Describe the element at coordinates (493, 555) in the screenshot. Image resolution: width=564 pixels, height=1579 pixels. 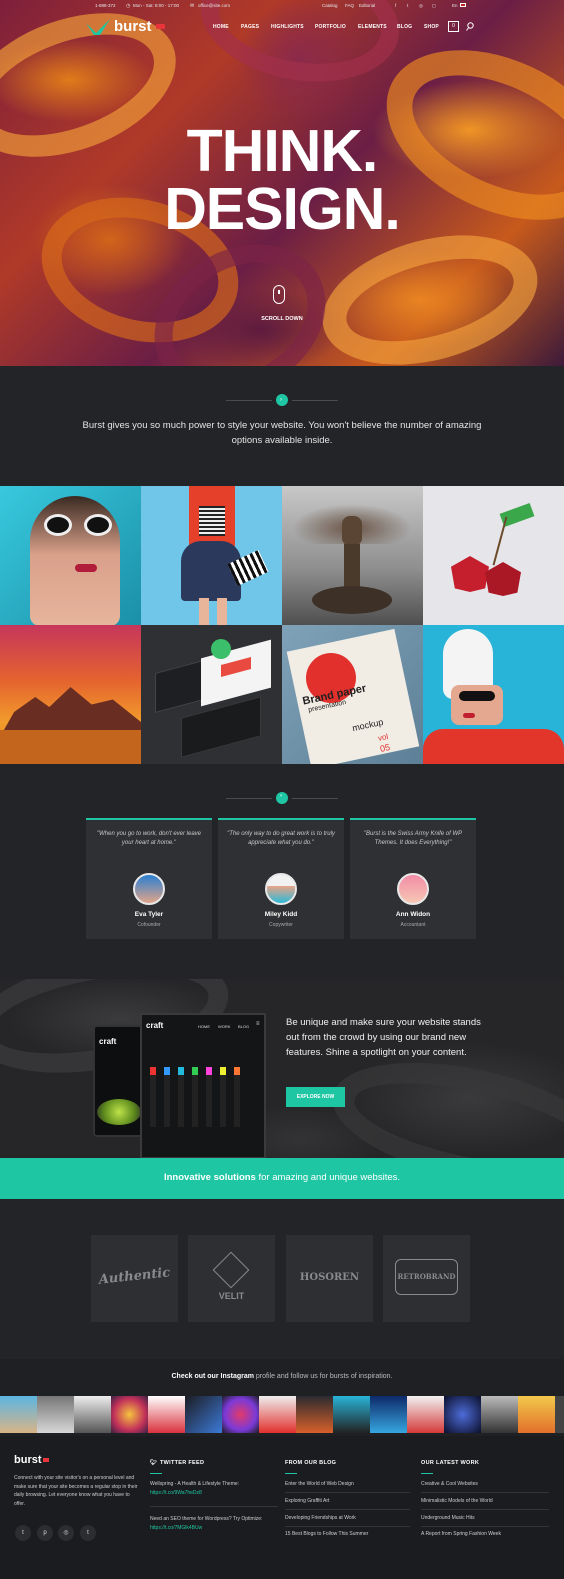
I see `gallery-tile-cherries` at that location.